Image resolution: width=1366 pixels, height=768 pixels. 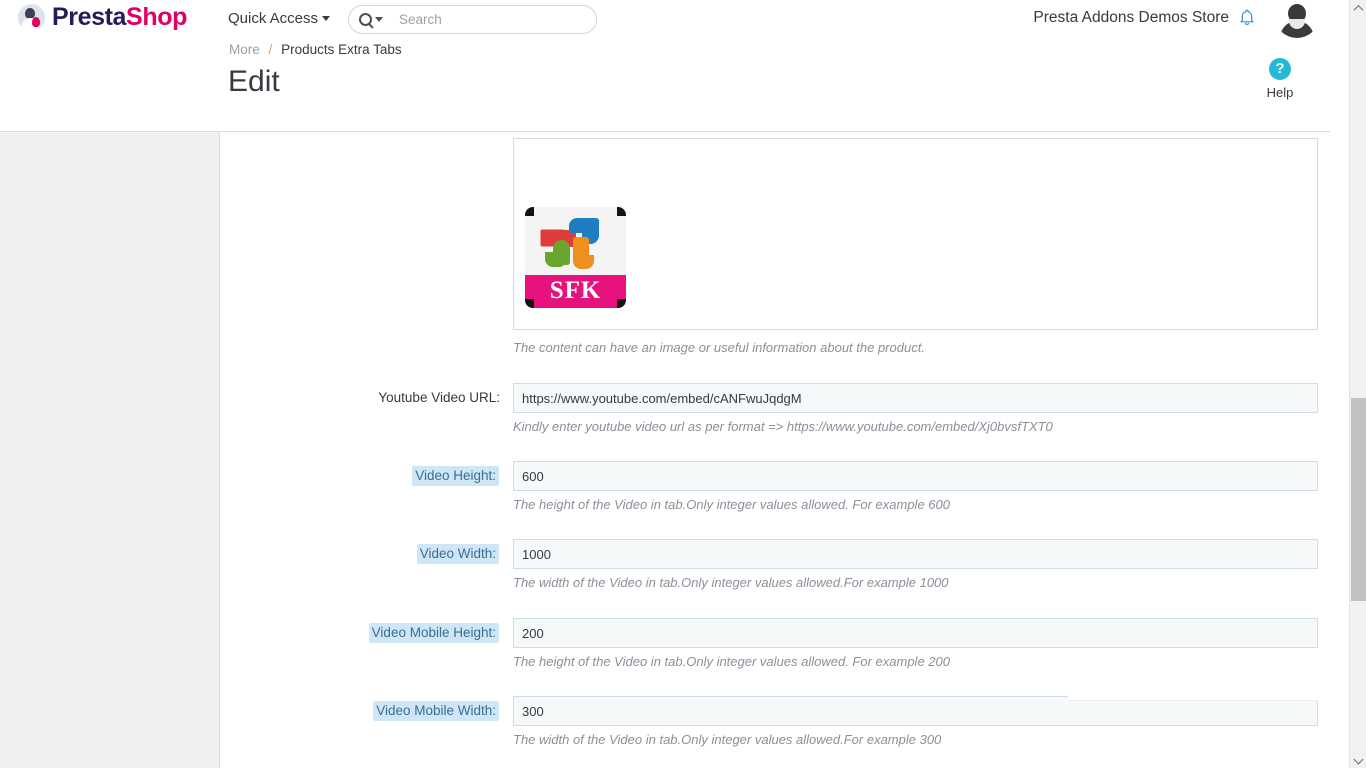 I want to click on breadcrumb-parent: More, so click(x=244, y=49).